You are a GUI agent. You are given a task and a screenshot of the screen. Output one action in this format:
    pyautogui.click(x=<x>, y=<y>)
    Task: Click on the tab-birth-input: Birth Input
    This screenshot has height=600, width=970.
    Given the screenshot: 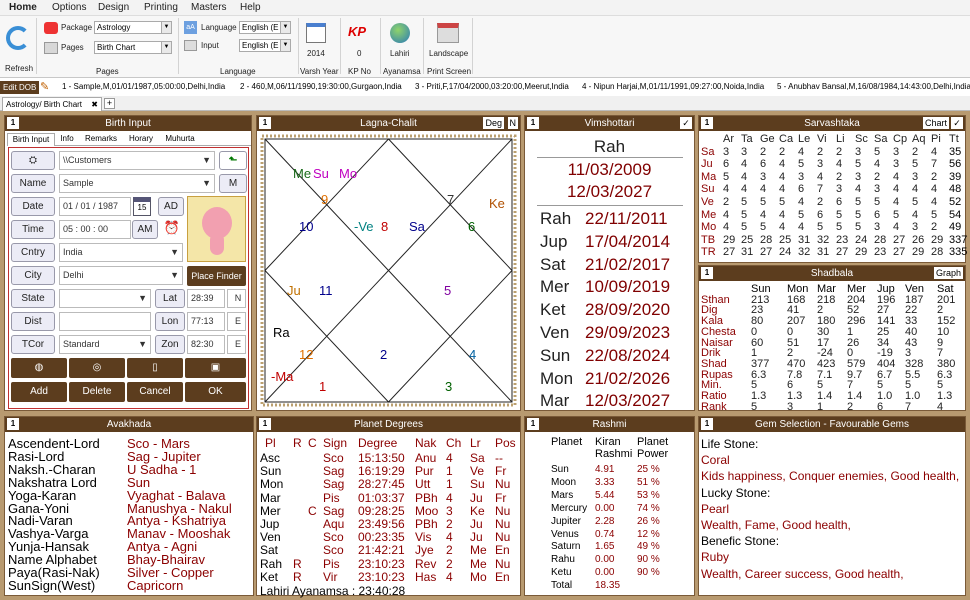 What is the action you would take?
    pyautogui.click(x=31, y=139)
    